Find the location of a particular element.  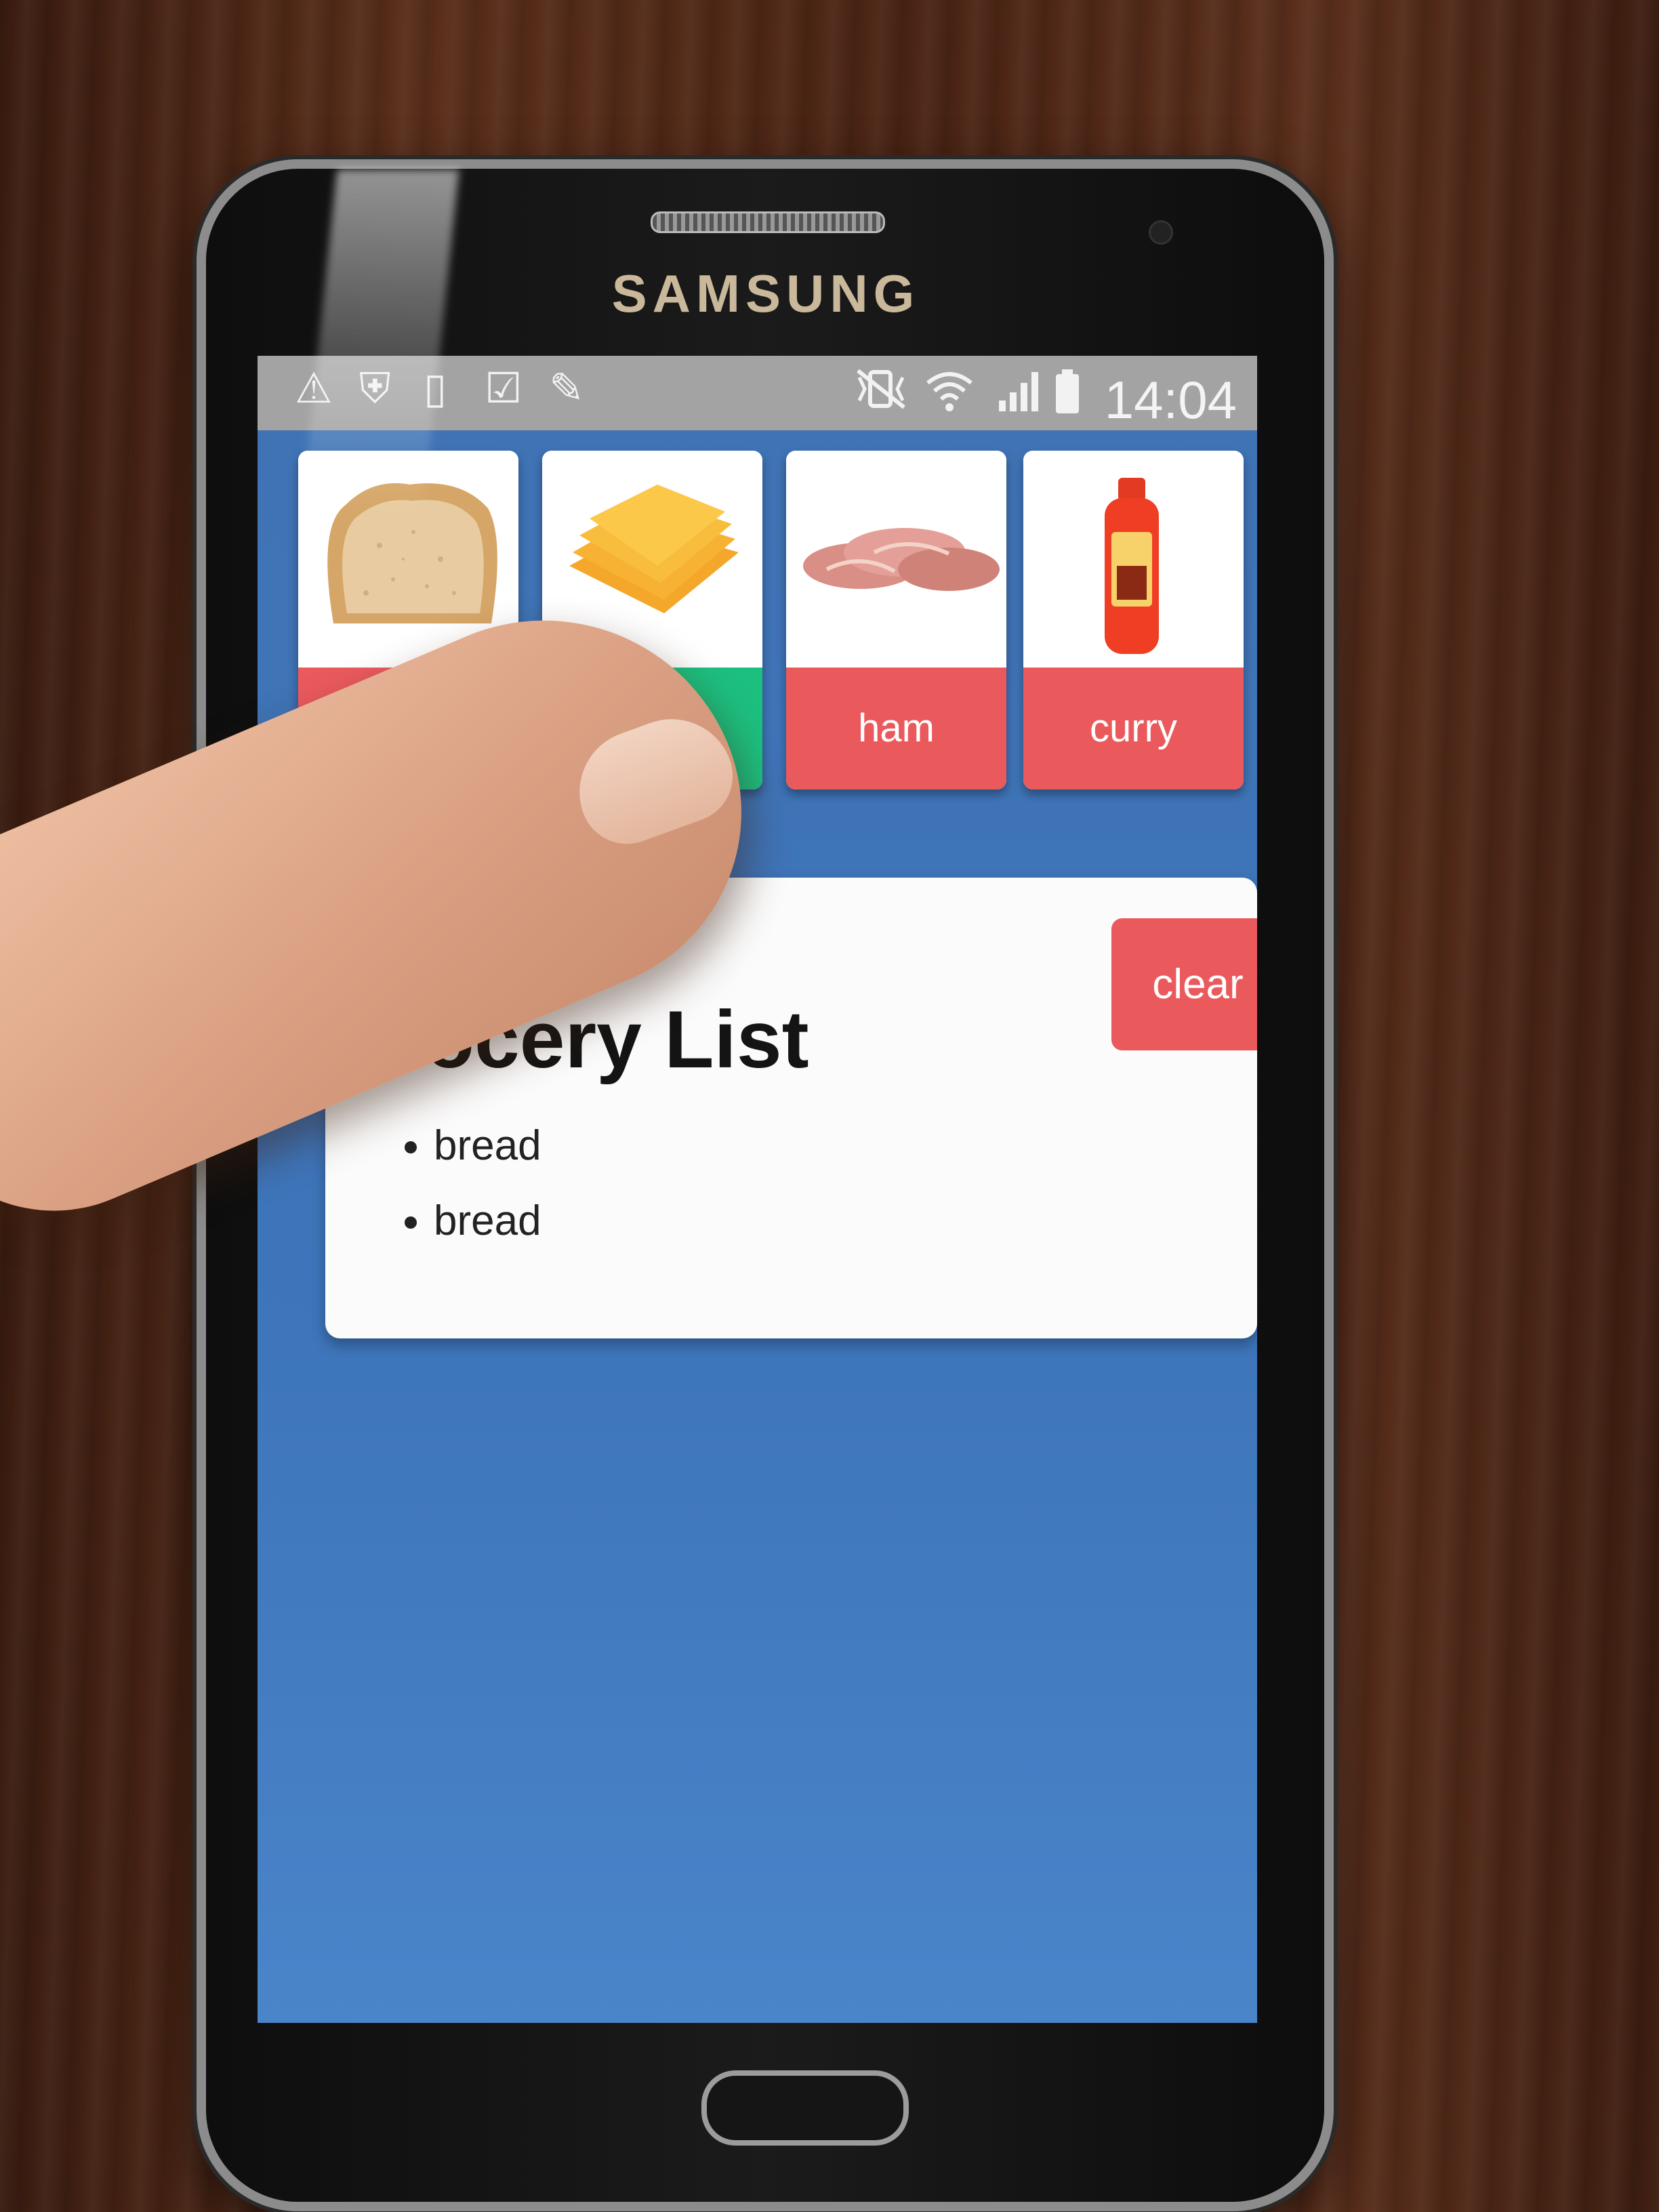

pencil-icon: ✎ is located at coordinates (566, 388).